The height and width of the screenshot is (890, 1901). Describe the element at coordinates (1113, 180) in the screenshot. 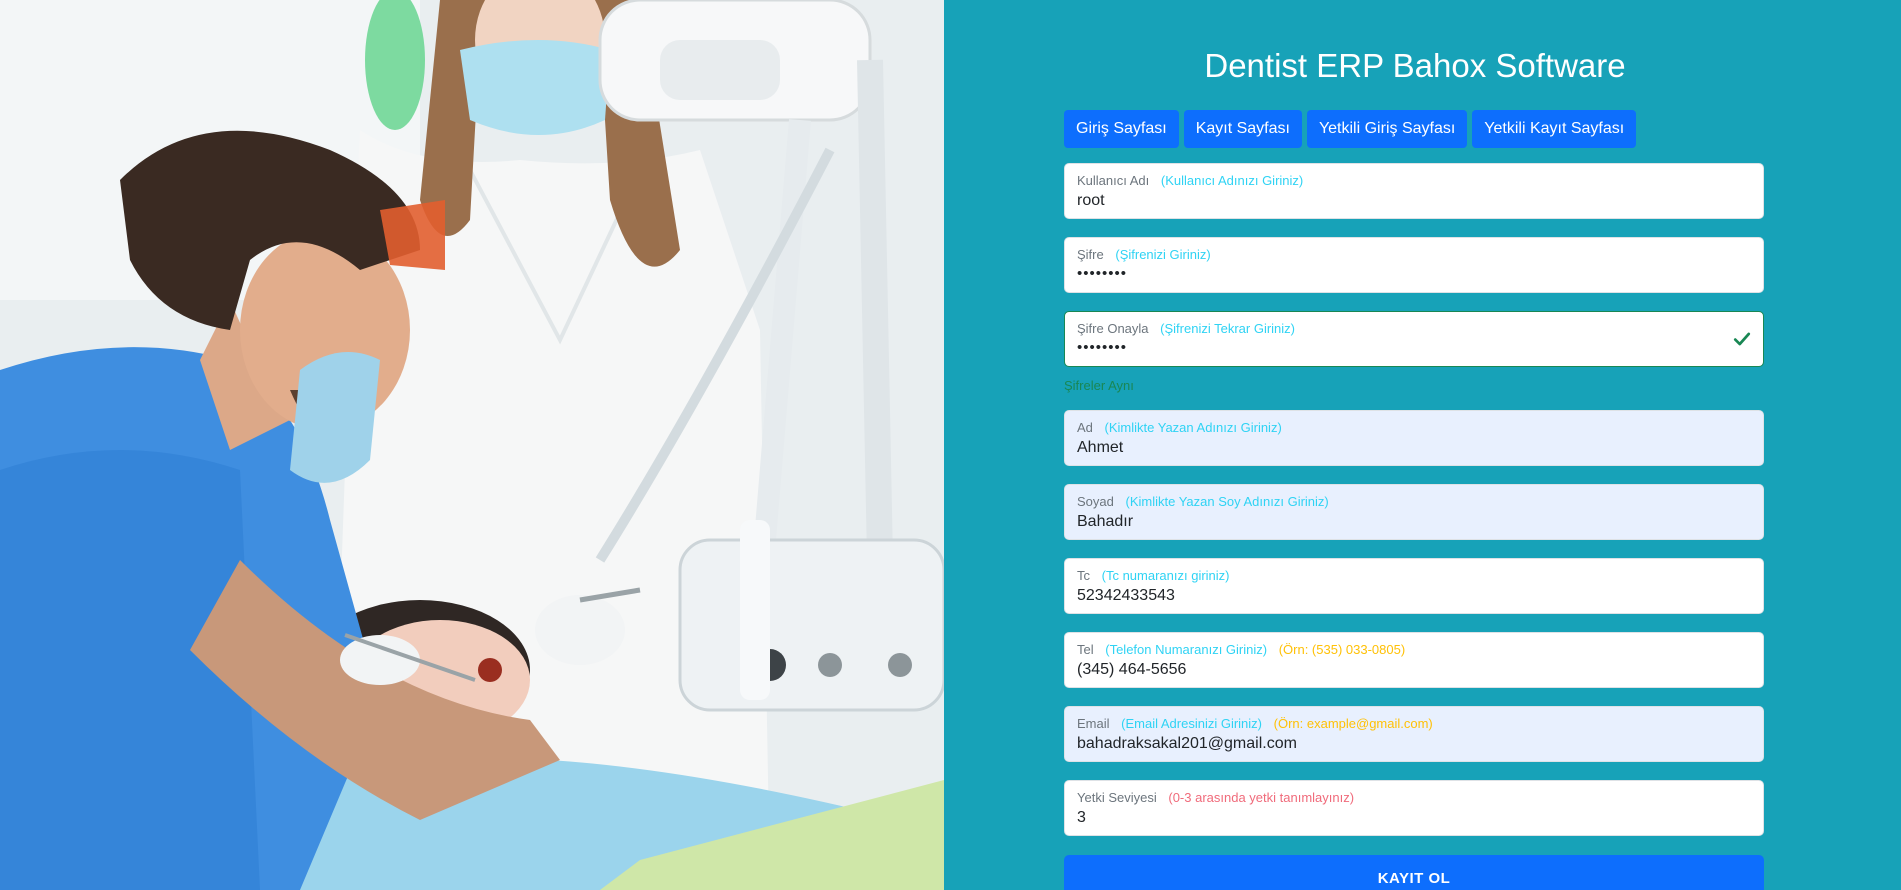

I see `username-label: Kullanıcı Adı` at that location.